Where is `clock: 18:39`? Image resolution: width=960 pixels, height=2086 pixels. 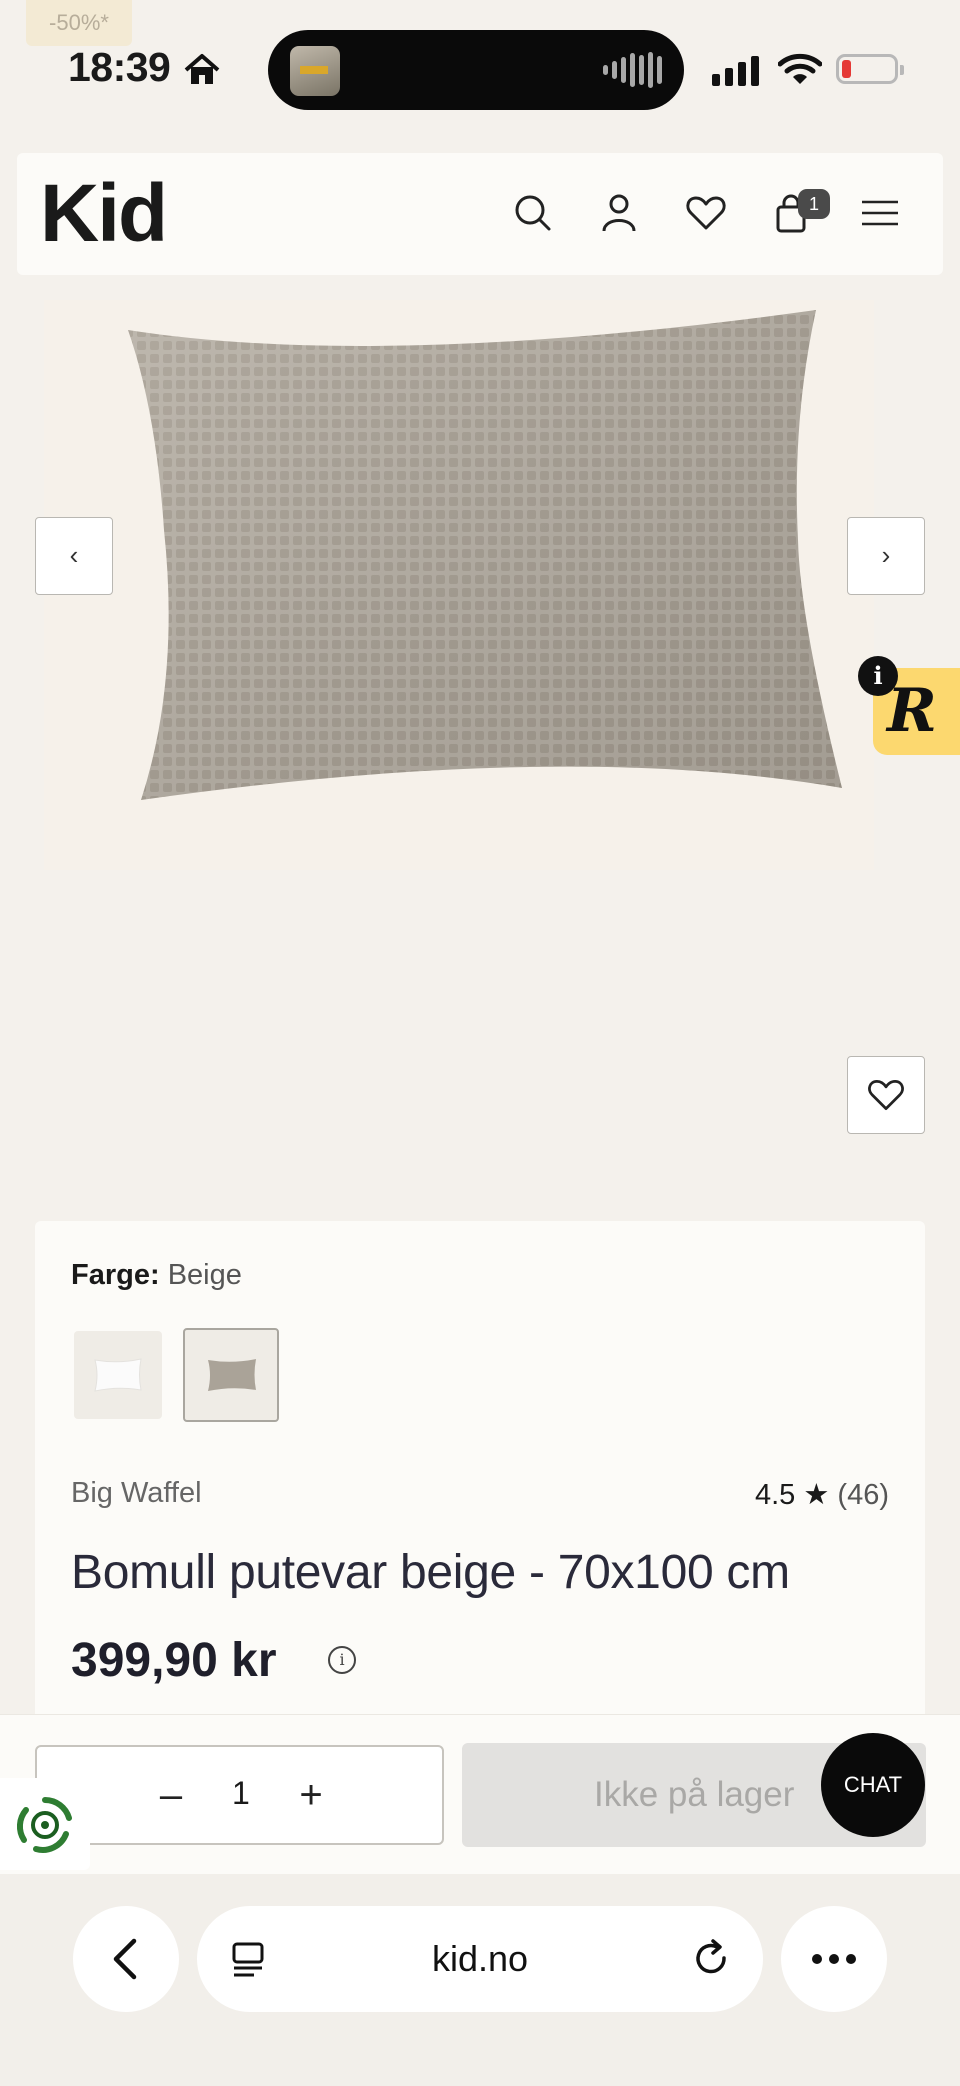
clock: 18:39 is located at coordinates (119, 67).